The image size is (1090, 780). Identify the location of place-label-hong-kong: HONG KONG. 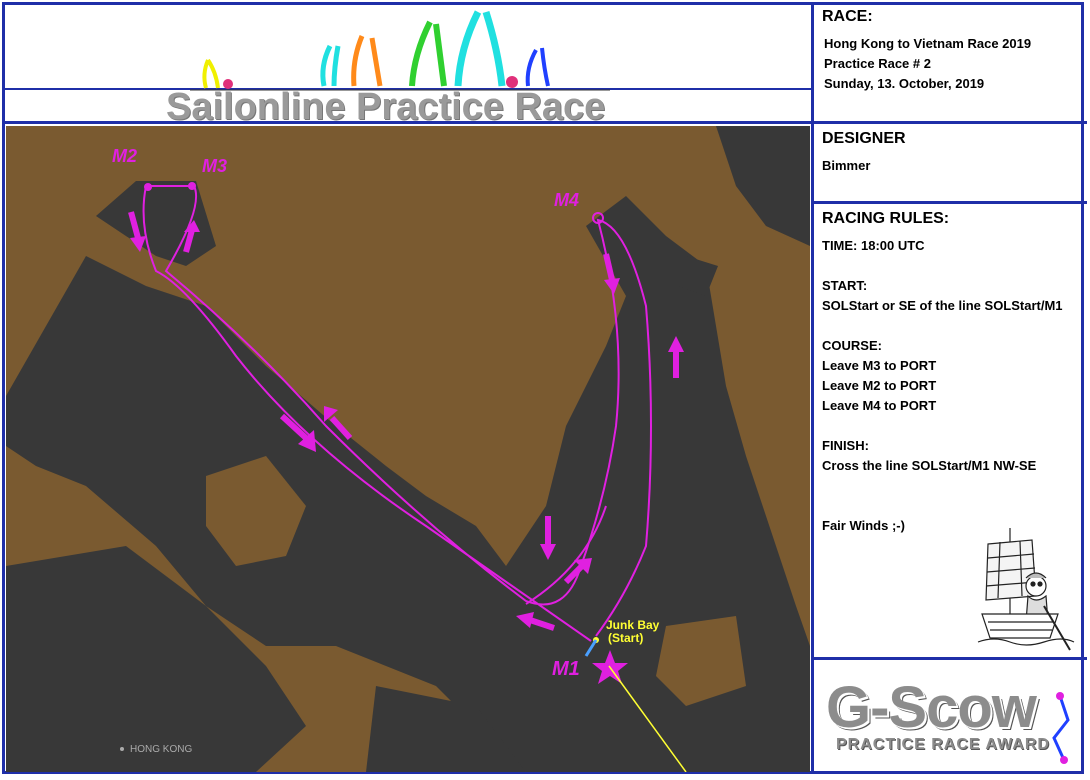
(156, 749).